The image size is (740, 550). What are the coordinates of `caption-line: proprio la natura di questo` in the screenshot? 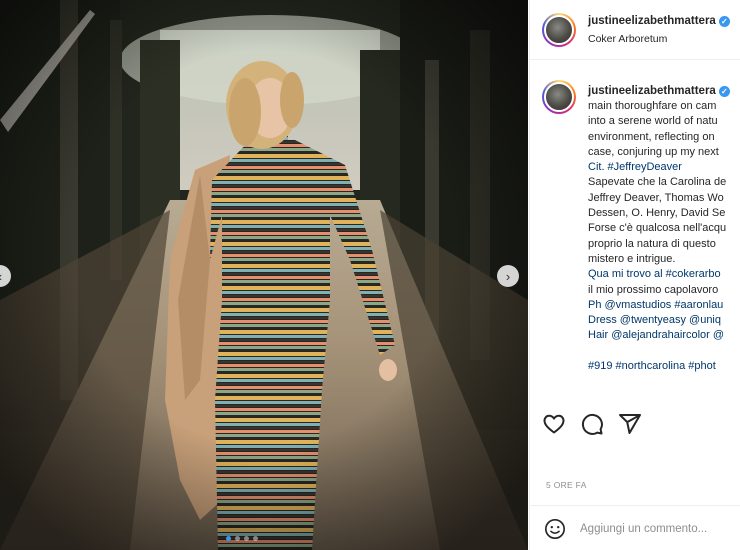 It's located at (652, 243).